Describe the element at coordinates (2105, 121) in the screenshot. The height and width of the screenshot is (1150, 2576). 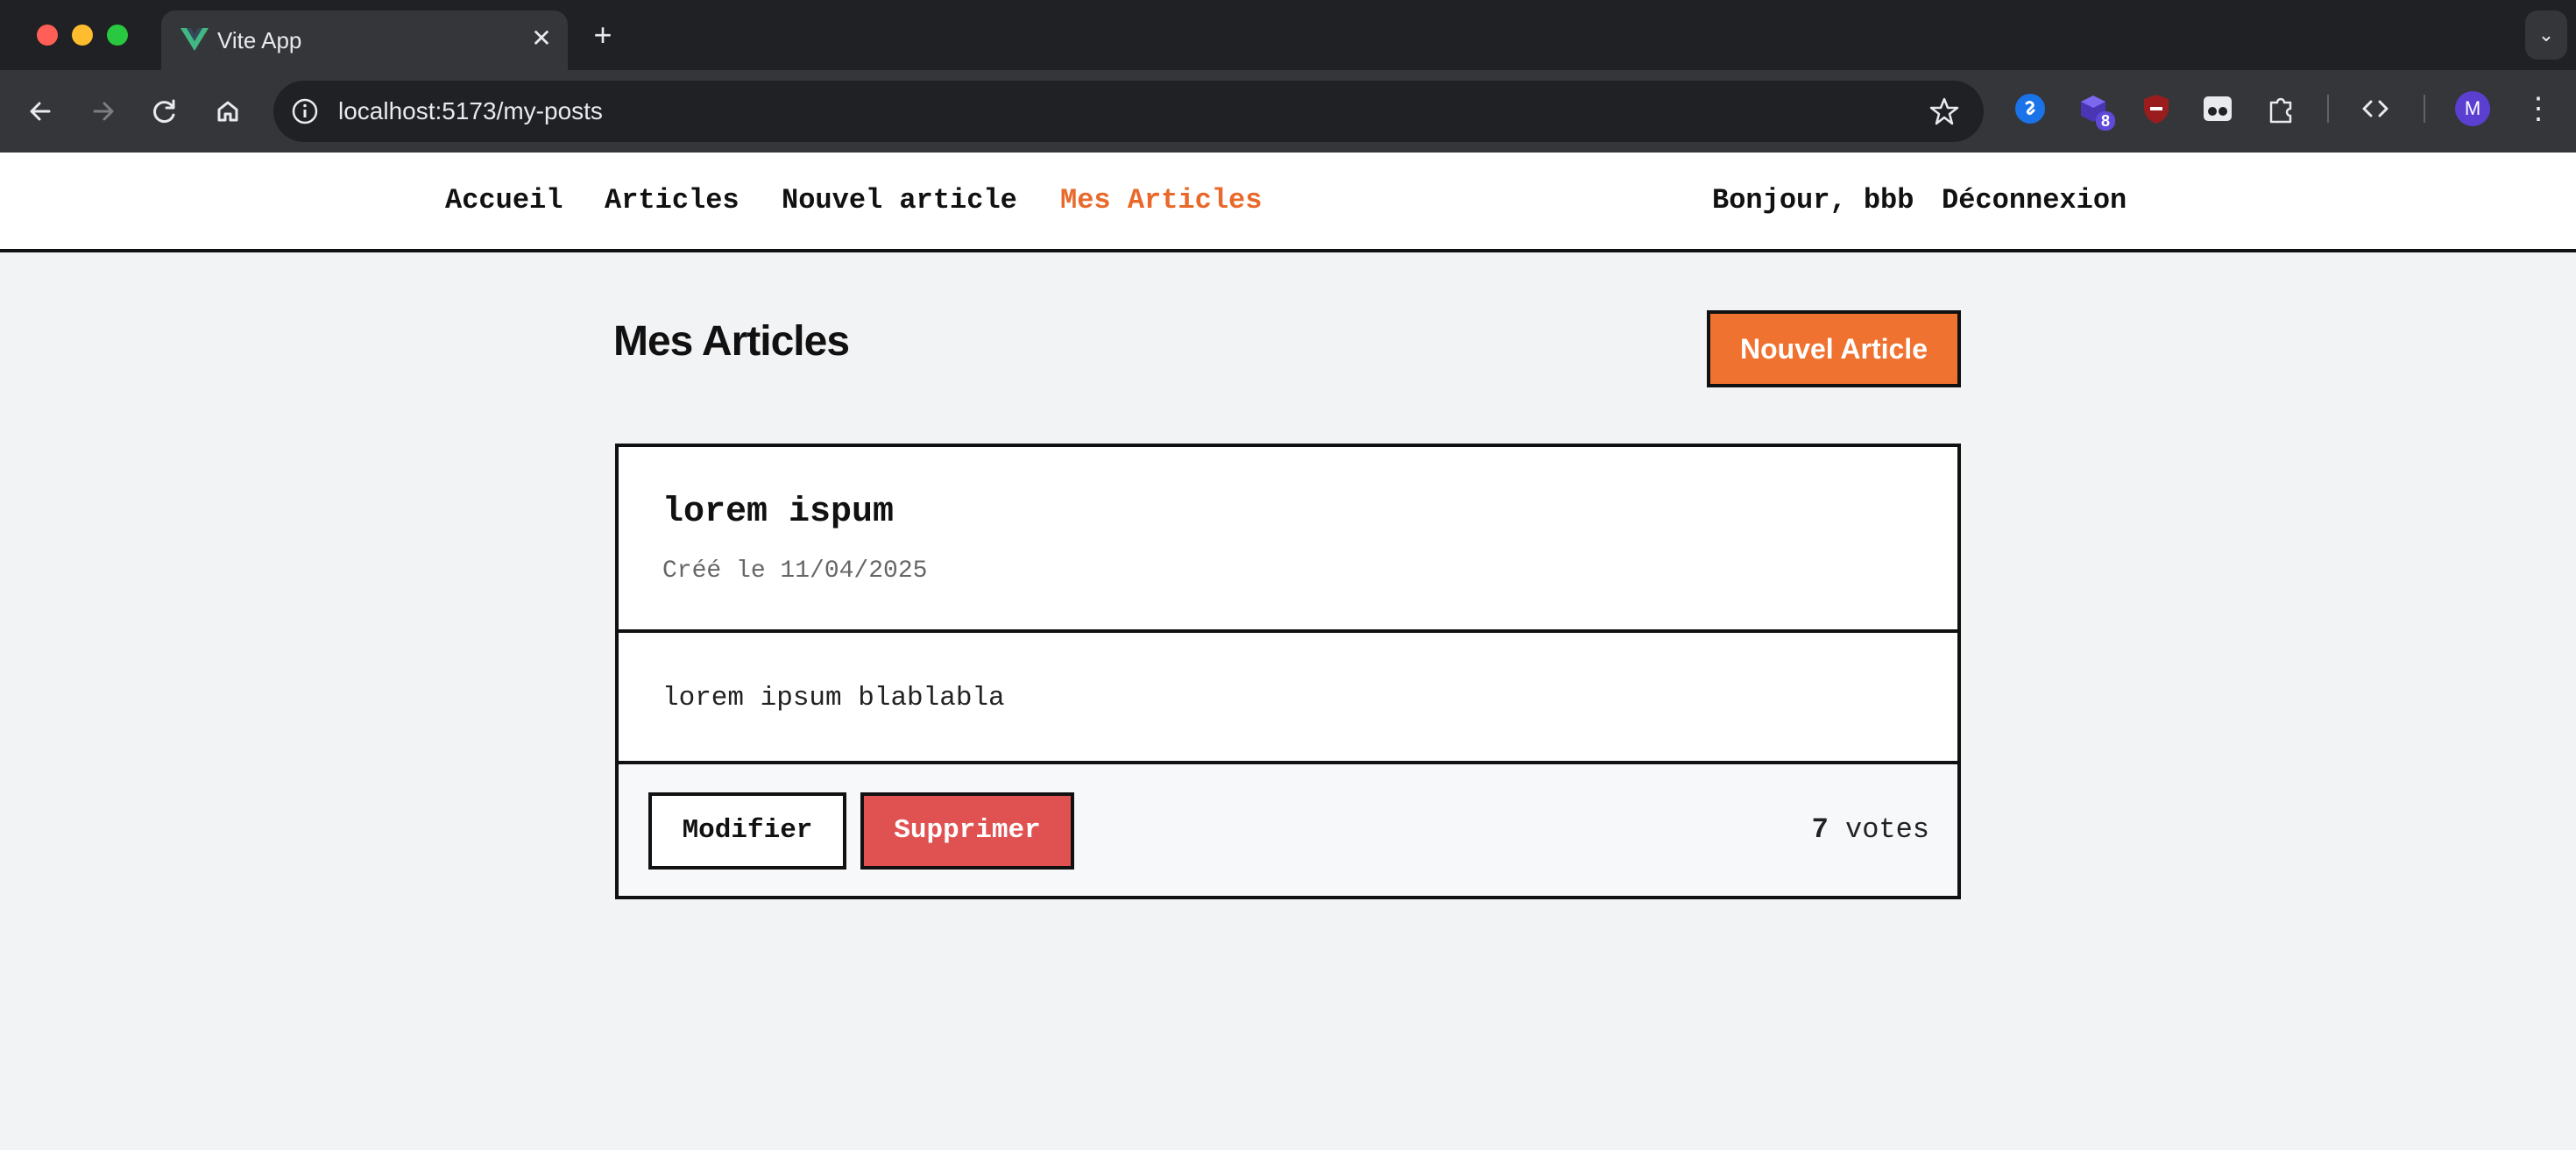
I see `extension-badge: 8` at that location.